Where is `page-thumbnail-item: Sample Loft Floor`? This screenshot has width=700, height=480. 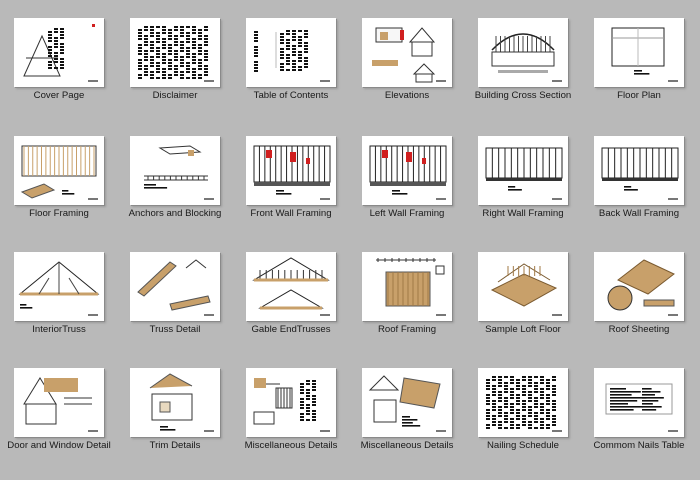
page-thumbnail-item: Sample Loft Floor is located at coordinates (523, 308).